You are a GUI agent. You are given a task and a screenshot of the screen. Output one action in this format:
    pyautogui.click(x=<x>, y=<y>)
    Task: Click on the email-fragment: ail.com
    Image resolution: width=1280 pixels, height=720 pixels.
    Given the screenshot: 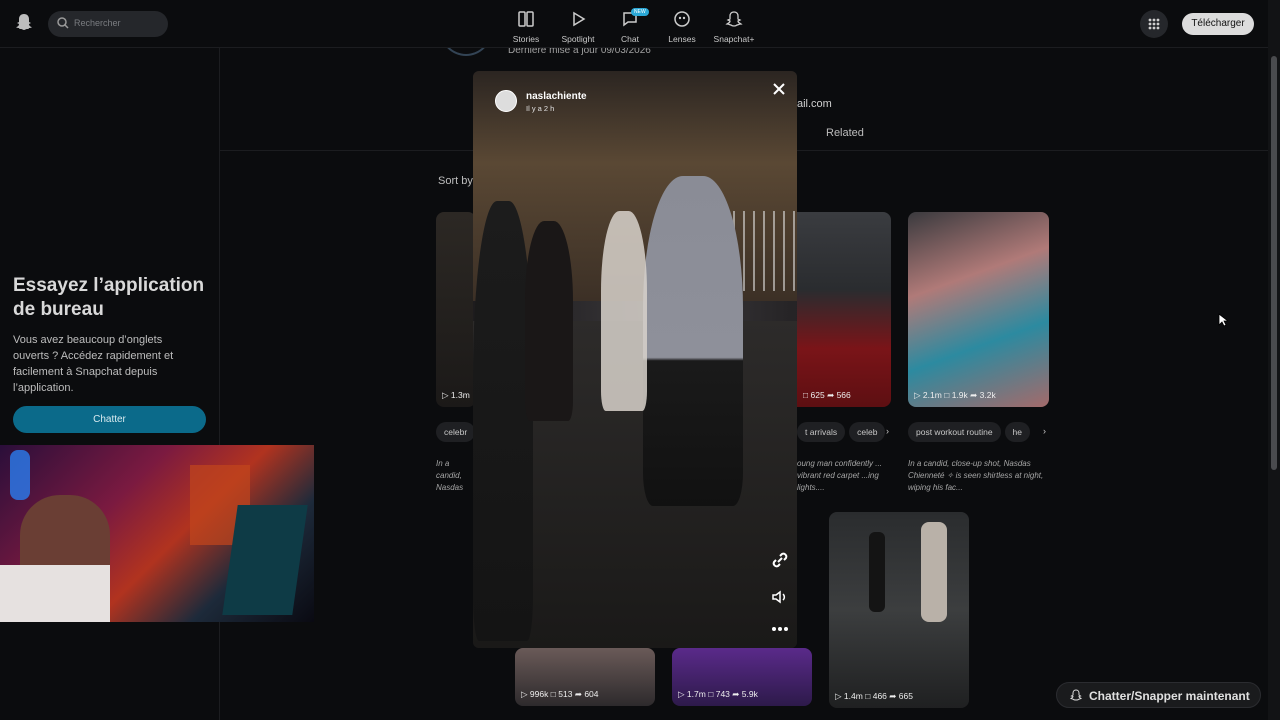 What is the action you would take?
    pyautogui.click(x=814, y=104)
    